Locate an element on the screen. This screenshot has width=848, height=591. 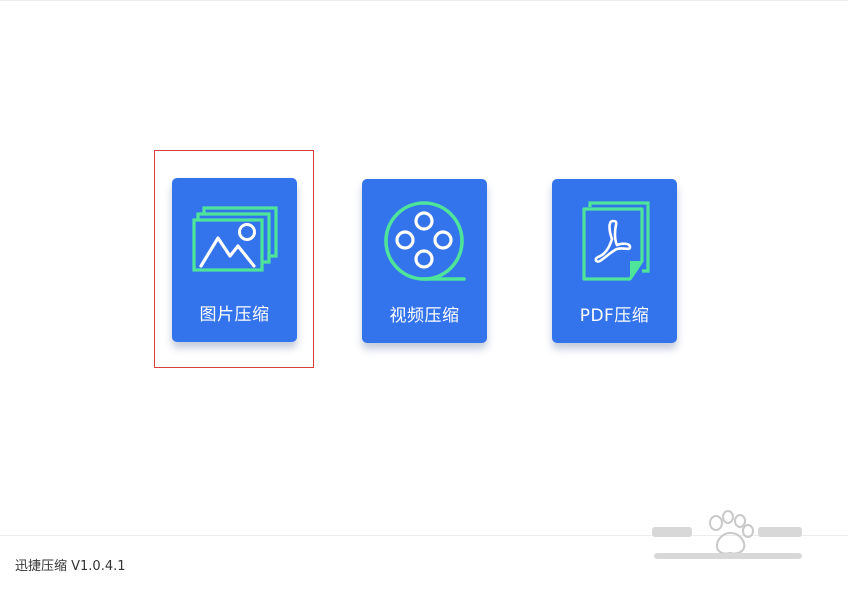
top-divider is located at coordinates (424, 0).